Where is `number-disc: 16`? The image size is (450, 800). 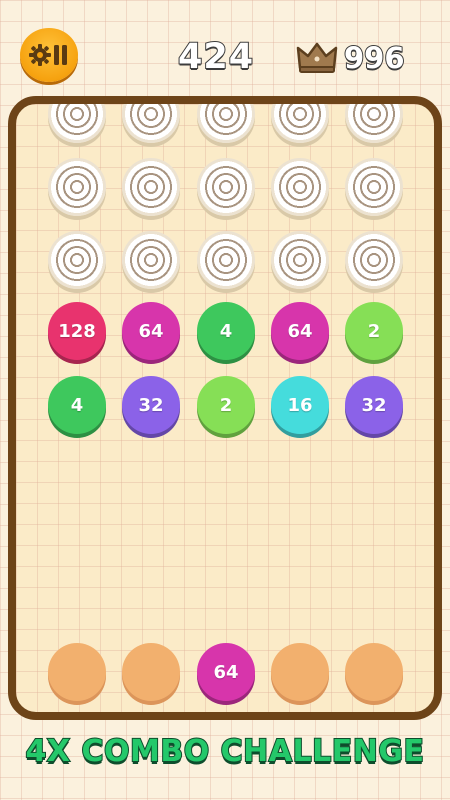 number-disc: 16 is located at coordinates (300, 405).